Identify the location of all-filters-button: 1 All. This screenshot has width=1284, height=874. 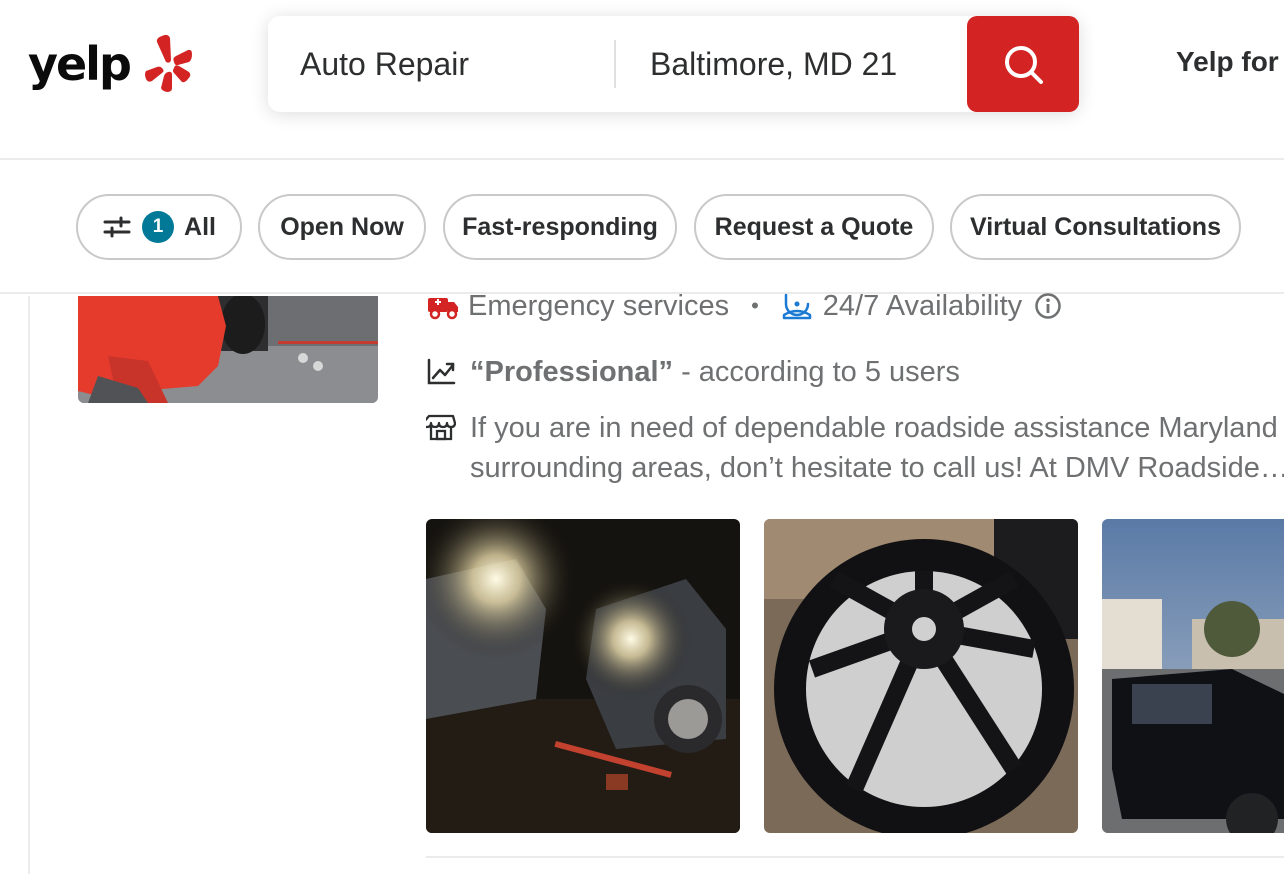
(159, 227).